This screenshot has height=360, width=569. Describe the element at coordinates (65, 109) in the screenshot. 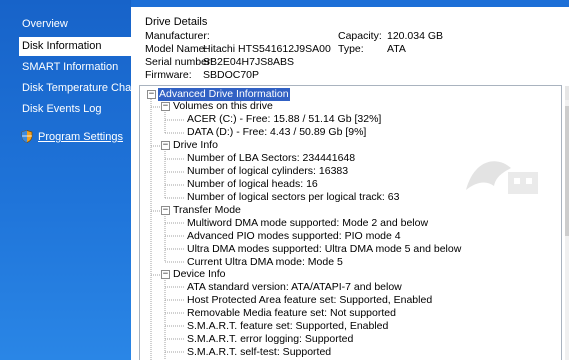

I see `nav-disk-events-log: Disk Events Log` at that location.